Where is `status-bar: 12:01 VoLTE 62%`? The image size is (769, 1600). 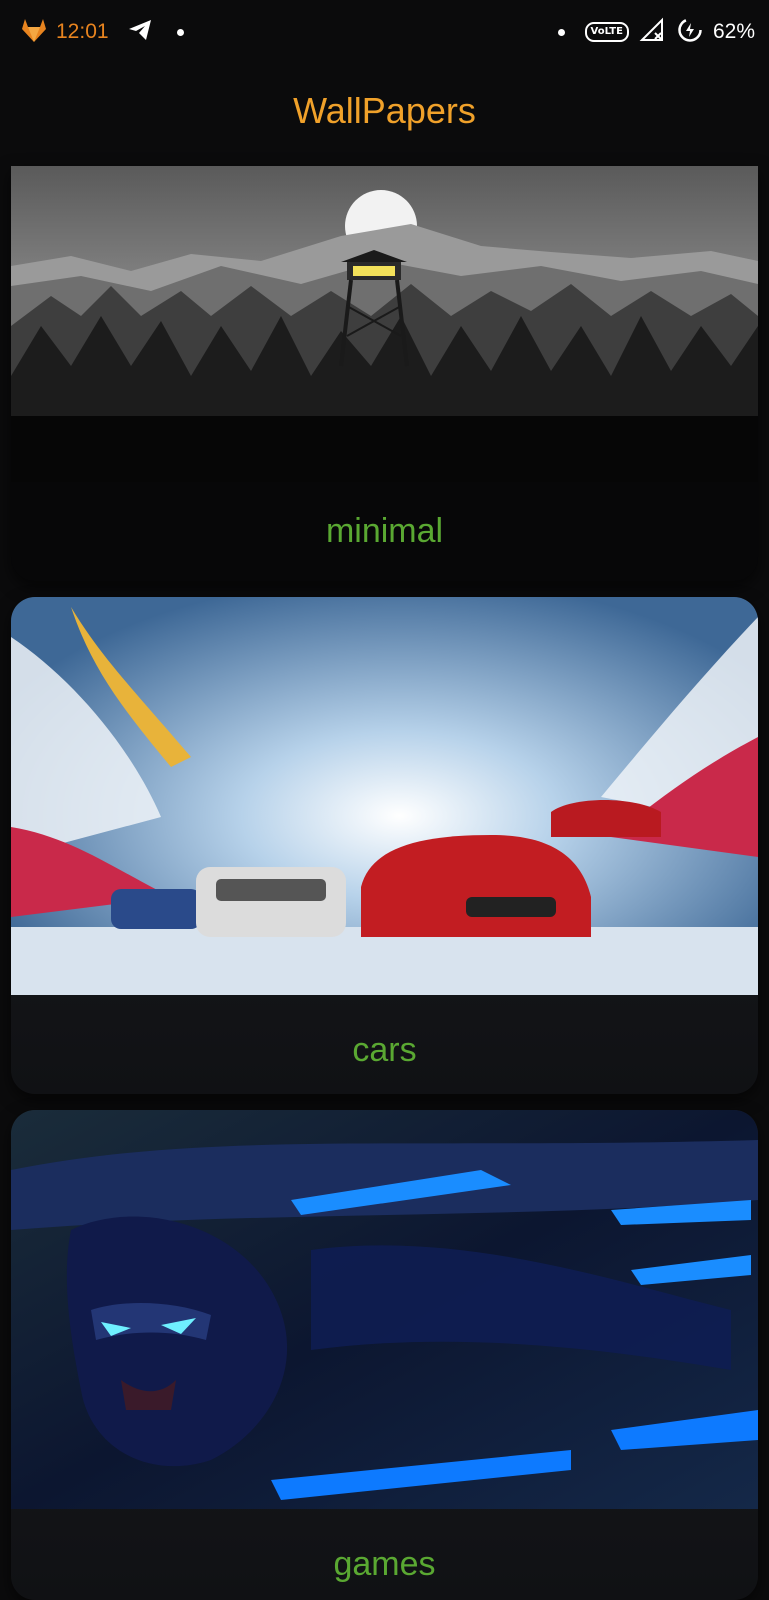
status-bar: 12:01 VoLTE 62% is located at coordinates (384, 32).